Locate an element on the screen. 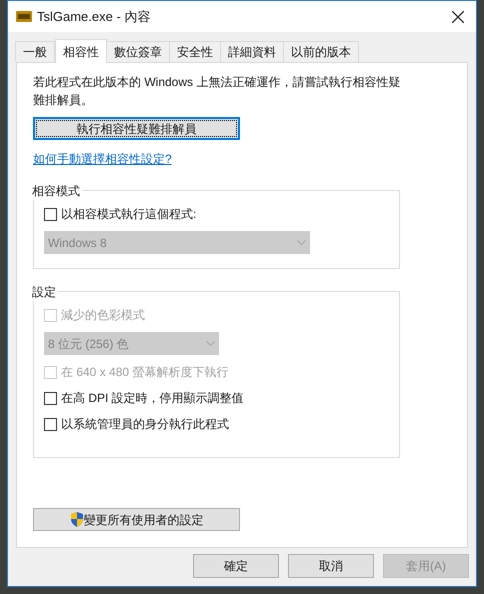  tab: 一般 is located at coordinates (35, 51).